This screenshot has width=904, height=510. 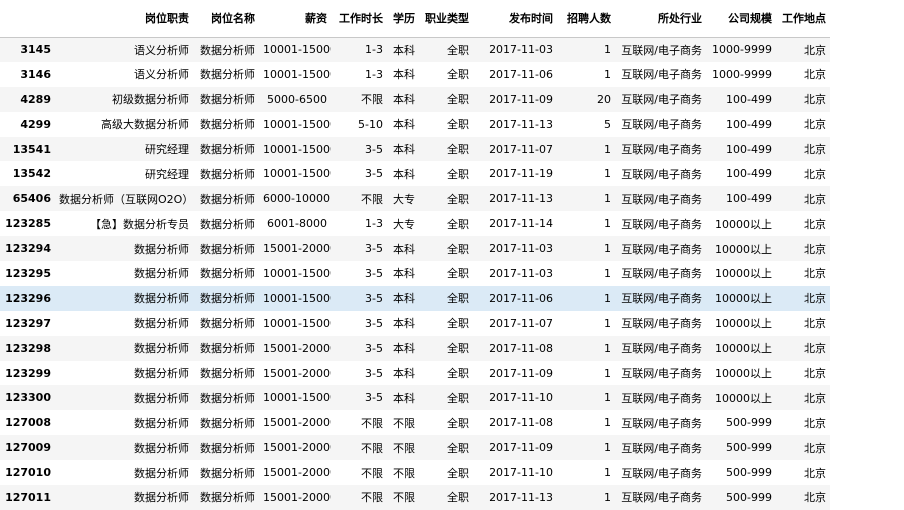 What do you see at coordinates (28, 398) in the screenshot?
I see `row-index: 123300` at bounding box center [28, 398].